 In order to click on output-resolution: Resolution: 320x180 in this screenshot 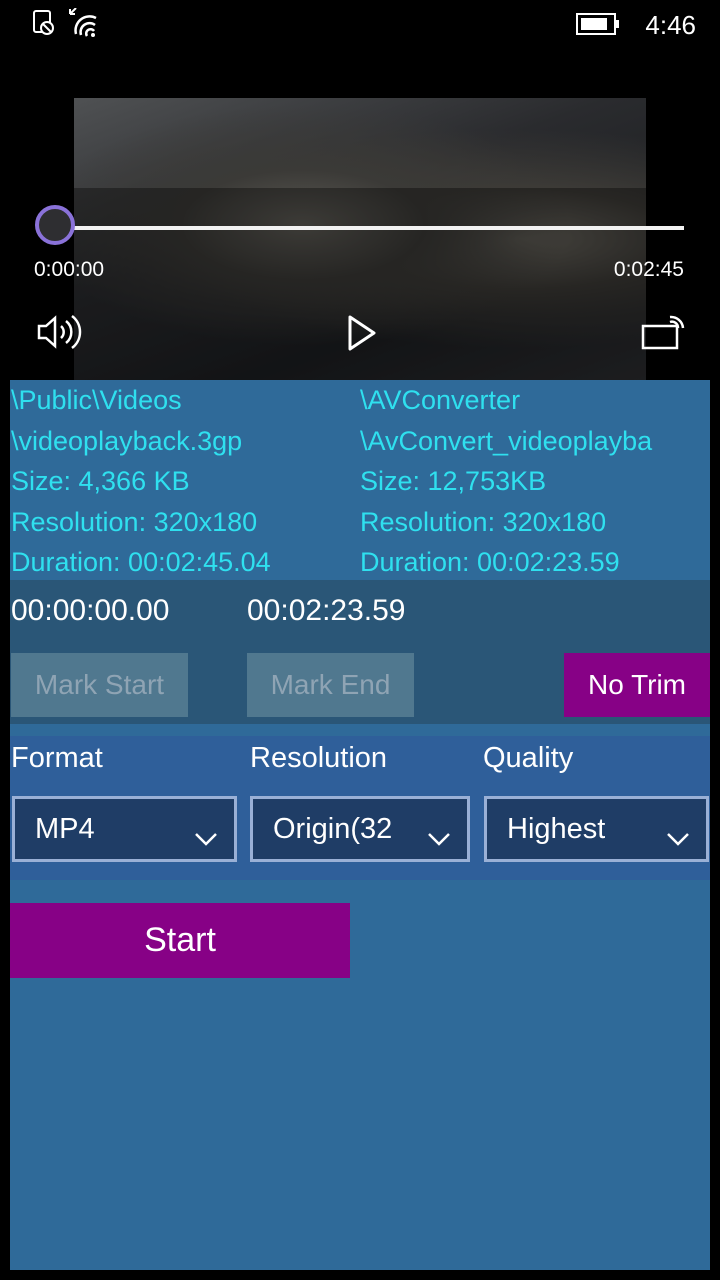, I will do `click(483, 521)`.